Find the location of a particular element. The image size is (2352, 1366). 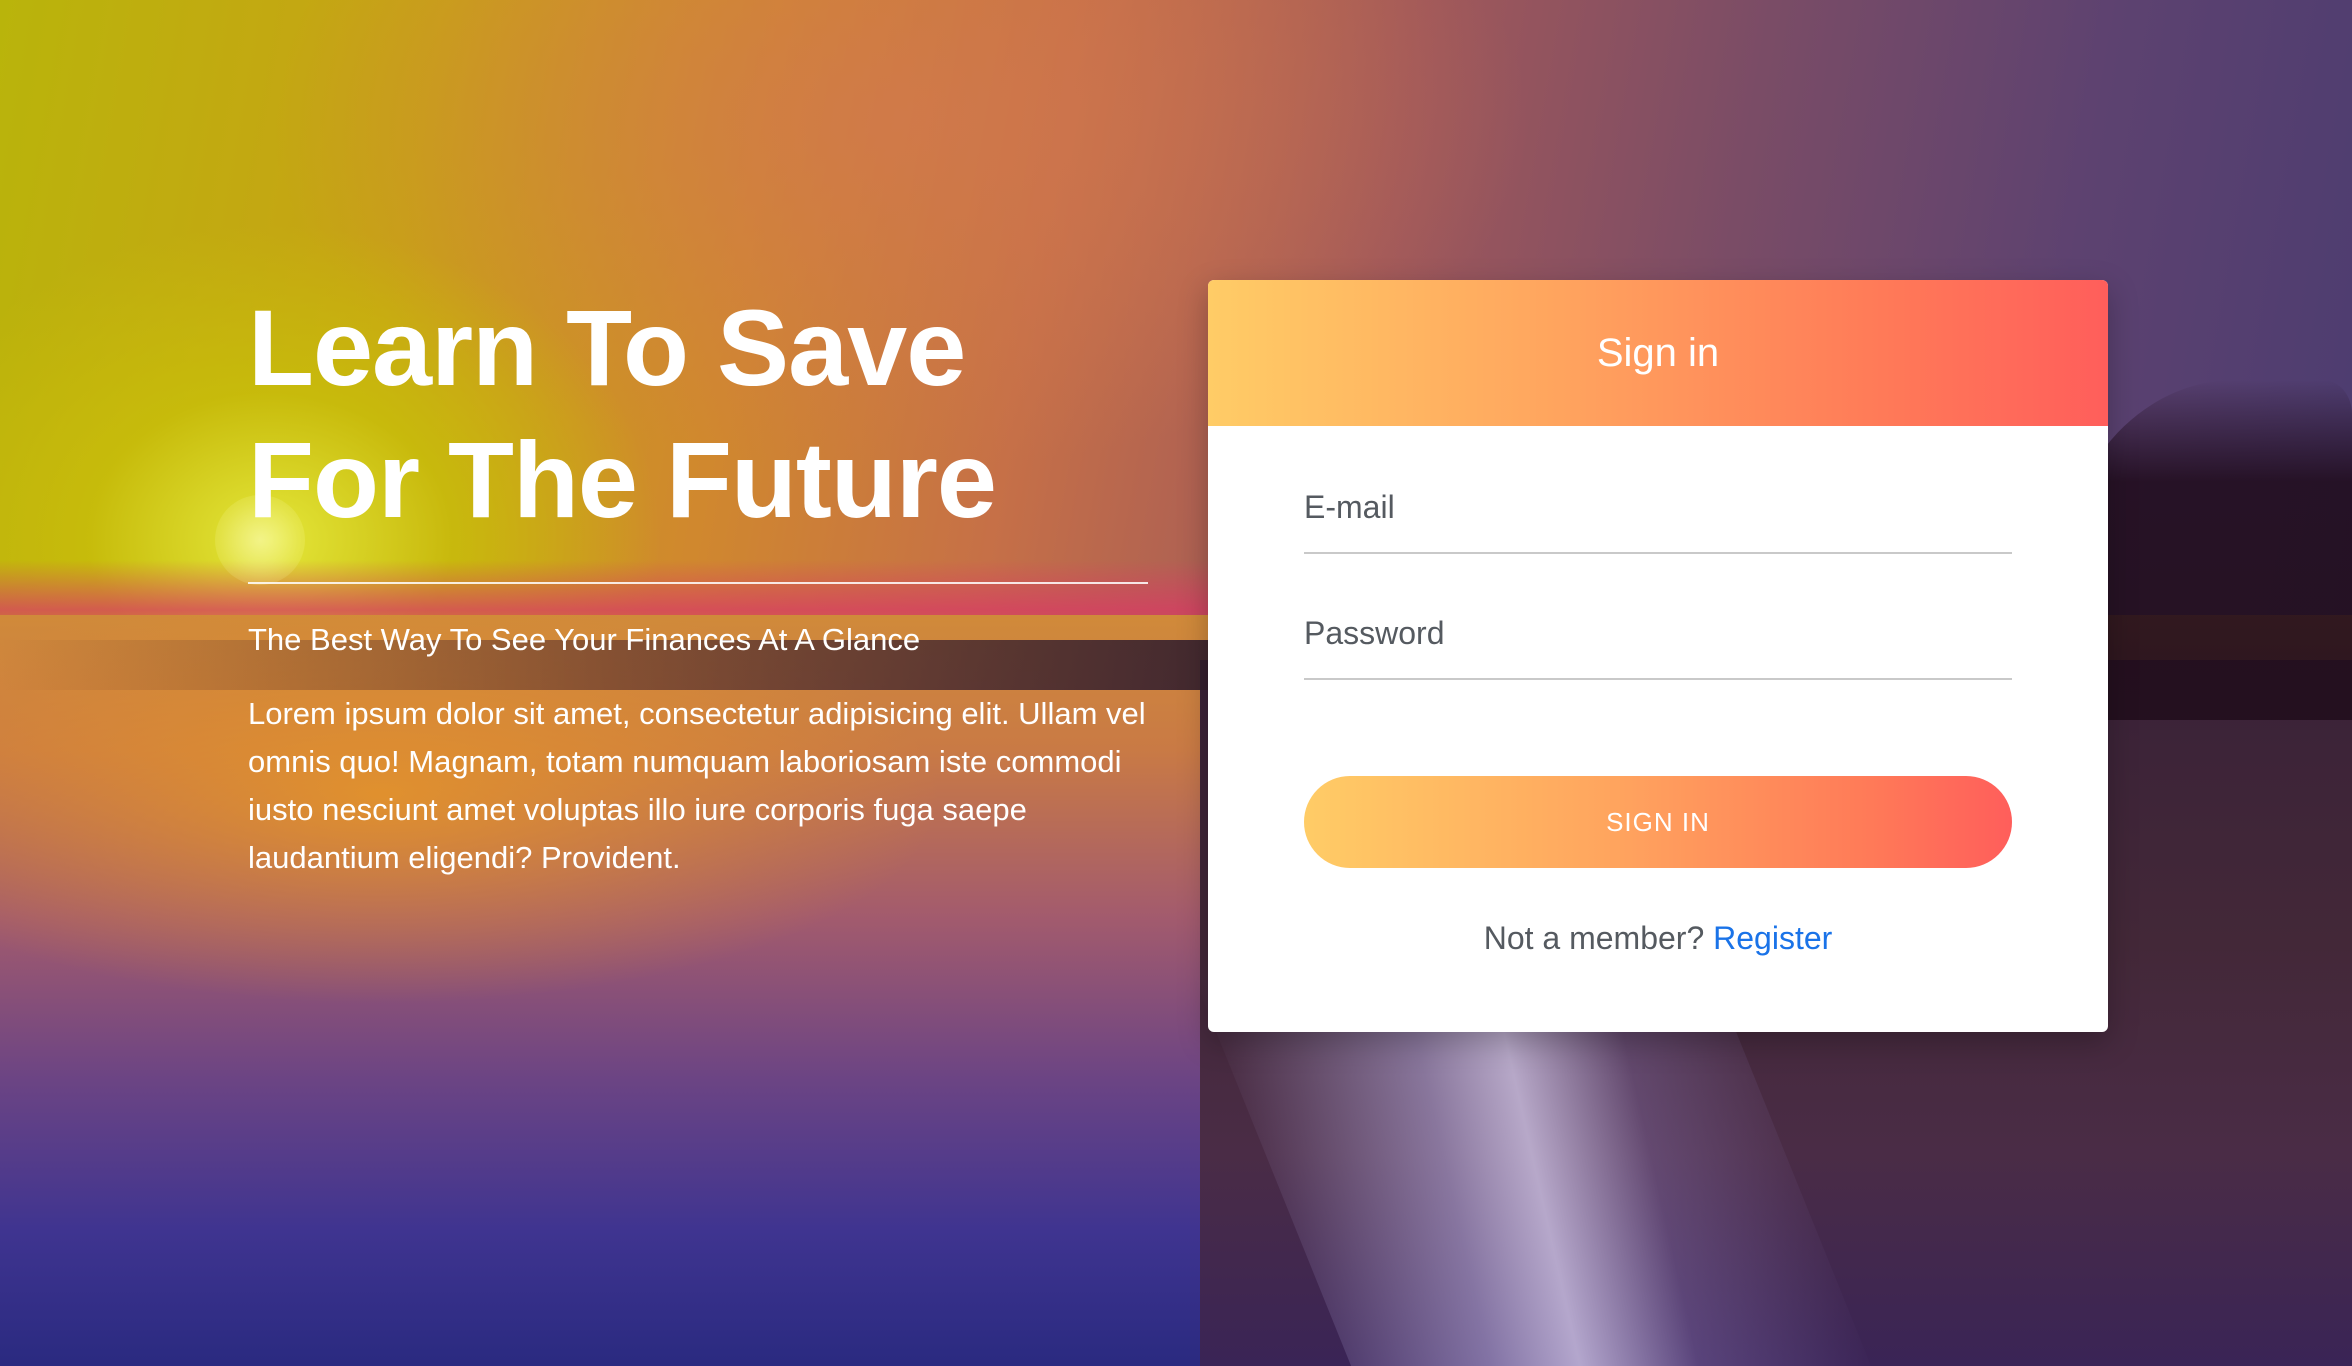

signin-button: SIGN IN is located at coordinates (1658, 822).